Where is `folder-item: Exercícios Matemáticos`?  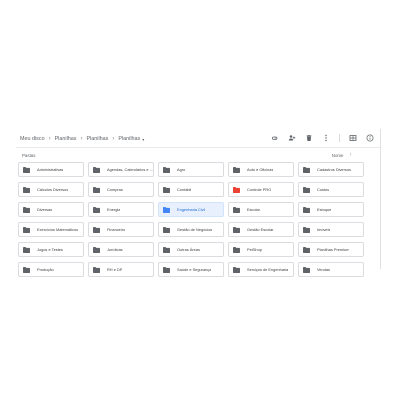
folder-item: Exercícios Matemáticos is located at coordinates (51, 229).